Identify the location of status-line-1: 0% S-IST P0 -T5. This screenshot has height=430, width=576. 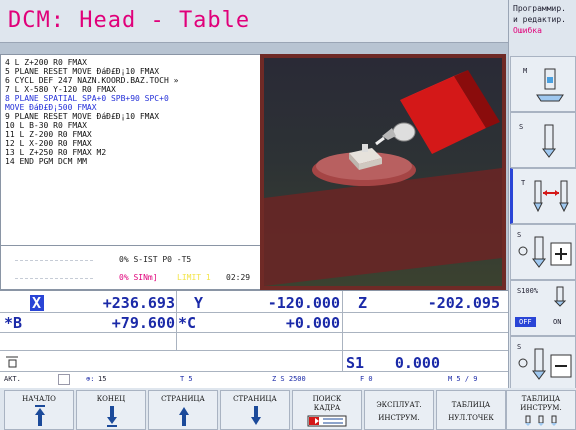
(155, 259).